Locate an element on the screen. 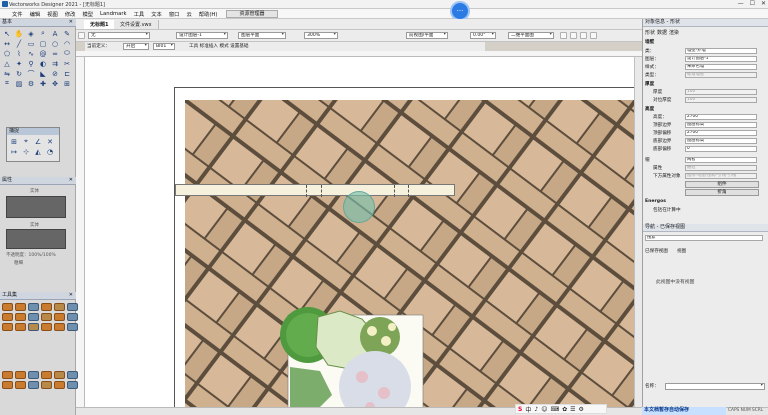 The image size is (768, 415). snap-tangent-icon: ◔ is located at coordinates (50, 151).